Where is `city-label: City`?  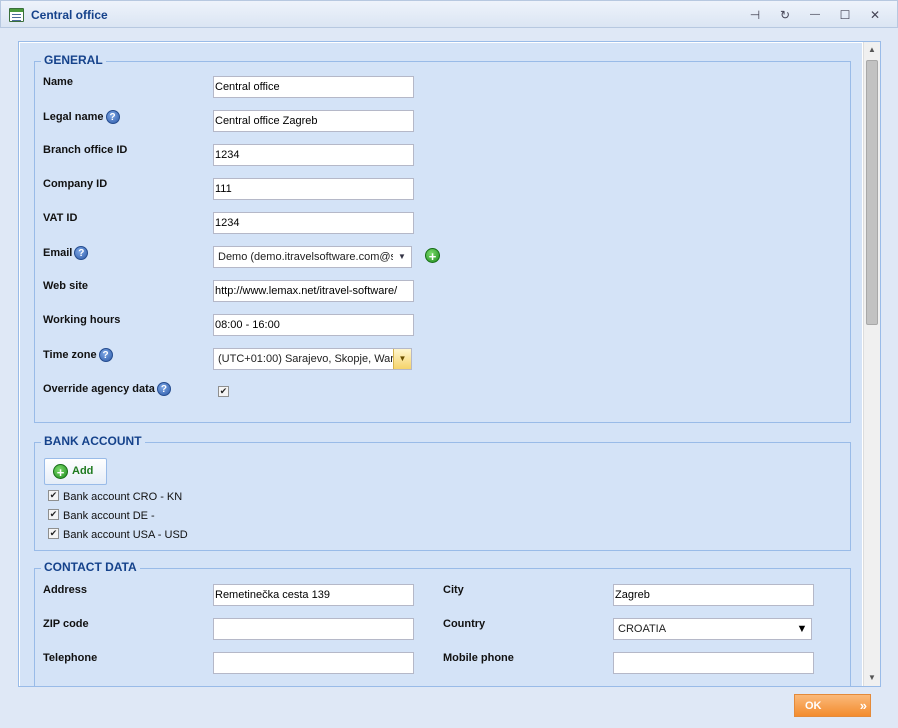
city-label: City is located at coordinates (453, 590).